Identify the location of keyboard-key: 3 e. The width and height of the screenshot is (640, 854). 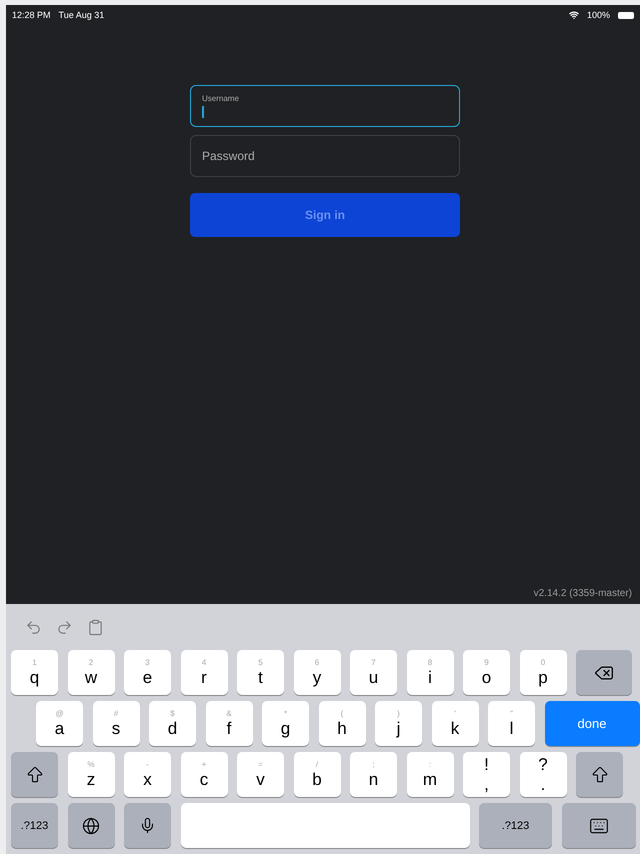
(147, 672).